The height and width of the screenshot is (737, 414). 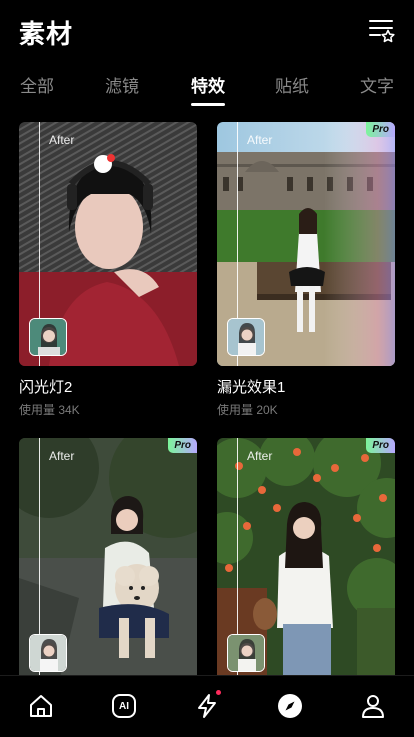 I want to click on list-star-icon, so click(x=382, y=31).